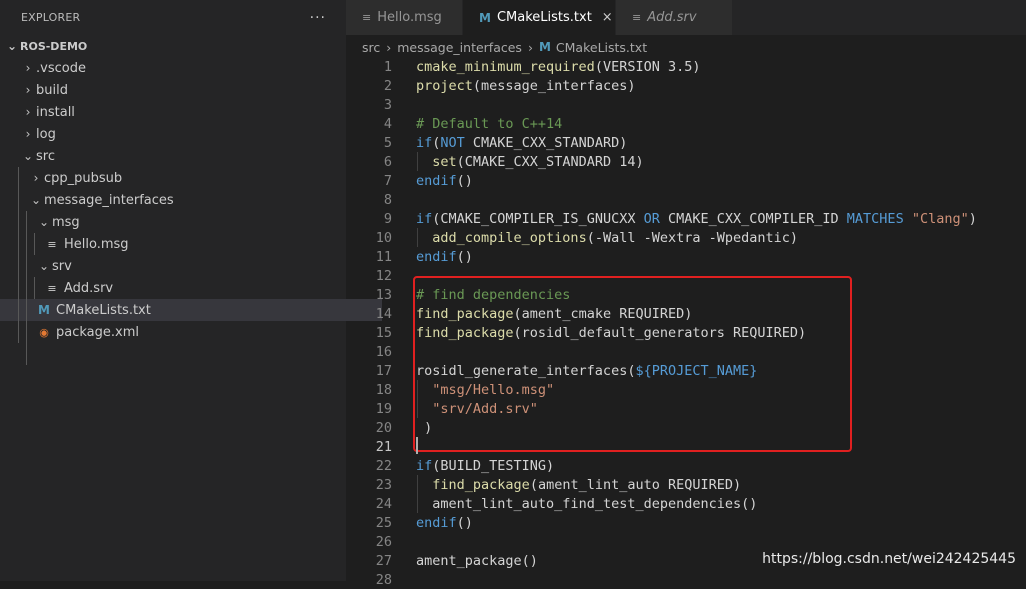 This screenshot has height=589, width=1026. I want to click on code-line: 28, so click(686, 579).